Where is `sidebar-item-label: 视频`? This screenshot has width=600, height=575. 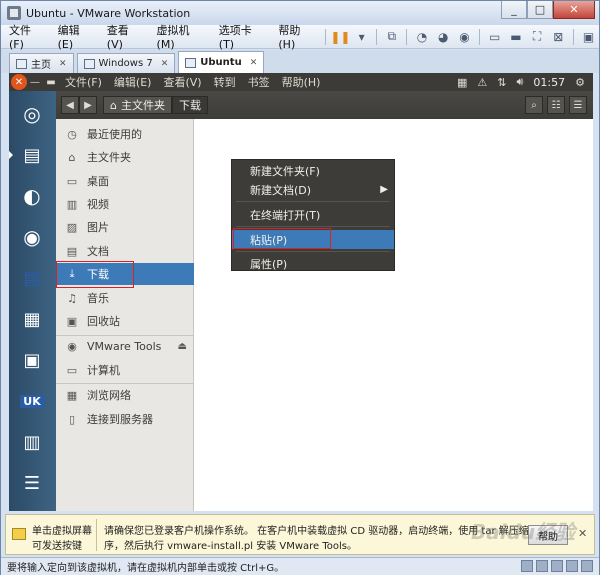
sidebar-item-label: 视频 is located at coordinates (98, 204).